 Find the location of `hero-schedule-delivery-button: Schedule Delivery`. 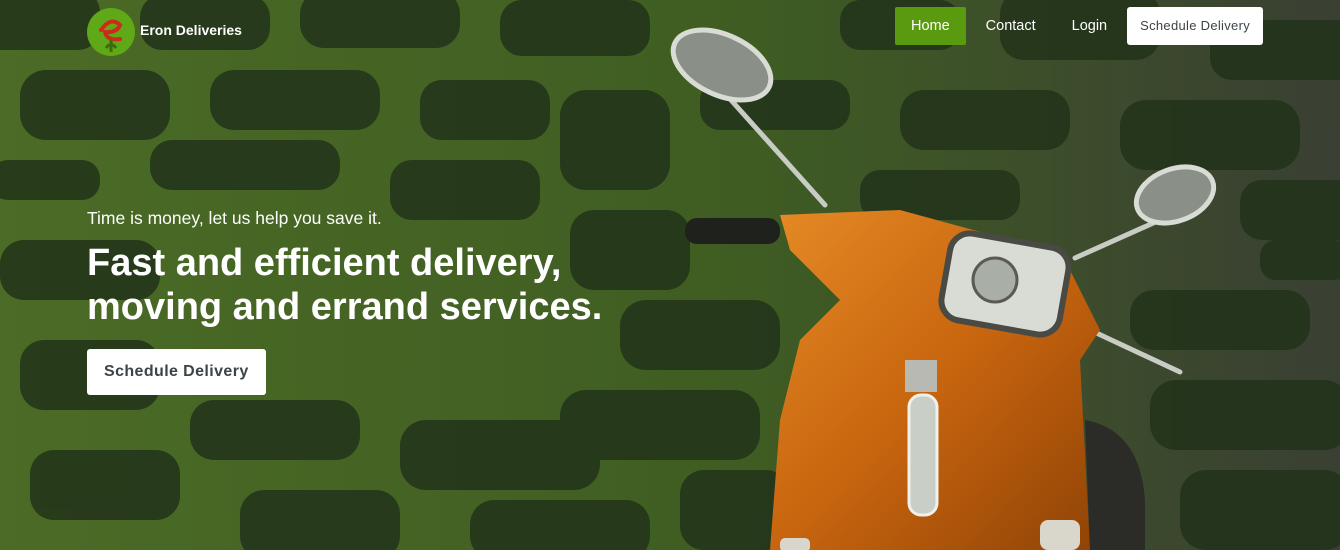

hero-schedule-delivery-button: Schedule Delivery is located at coordinates (176, 372).